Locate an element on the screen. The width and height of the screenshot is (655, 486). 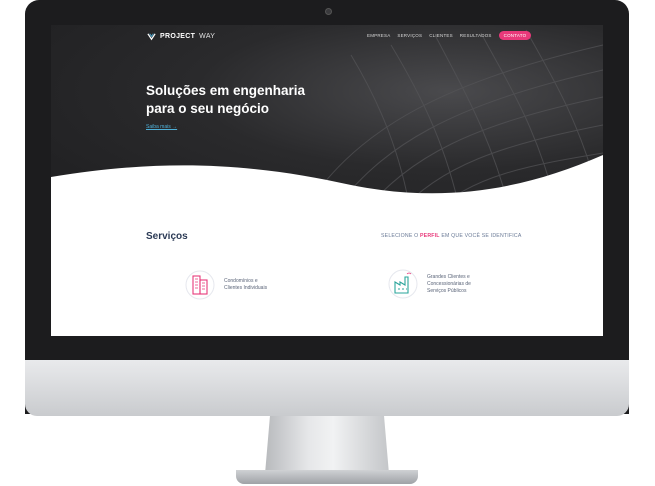
service-card-line: Concessionárias de is located at coordinates (449, 283).